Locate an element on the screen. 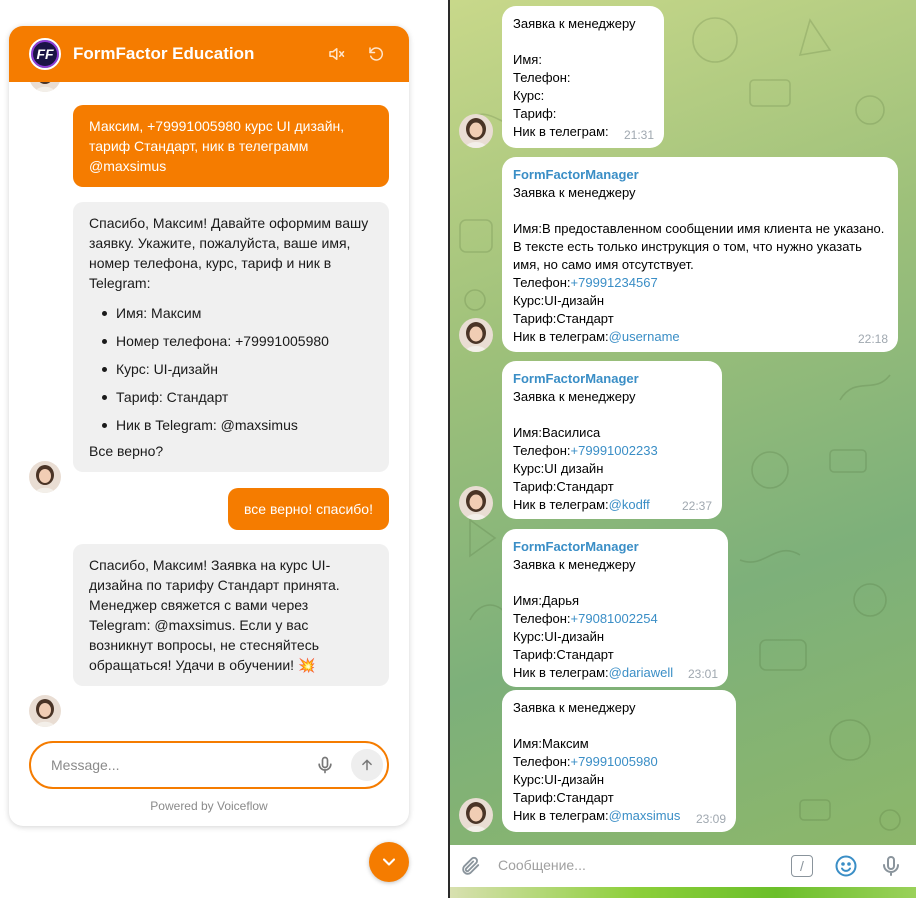 The image size is (916, 898). send-button is located at coordinates (367, 765).